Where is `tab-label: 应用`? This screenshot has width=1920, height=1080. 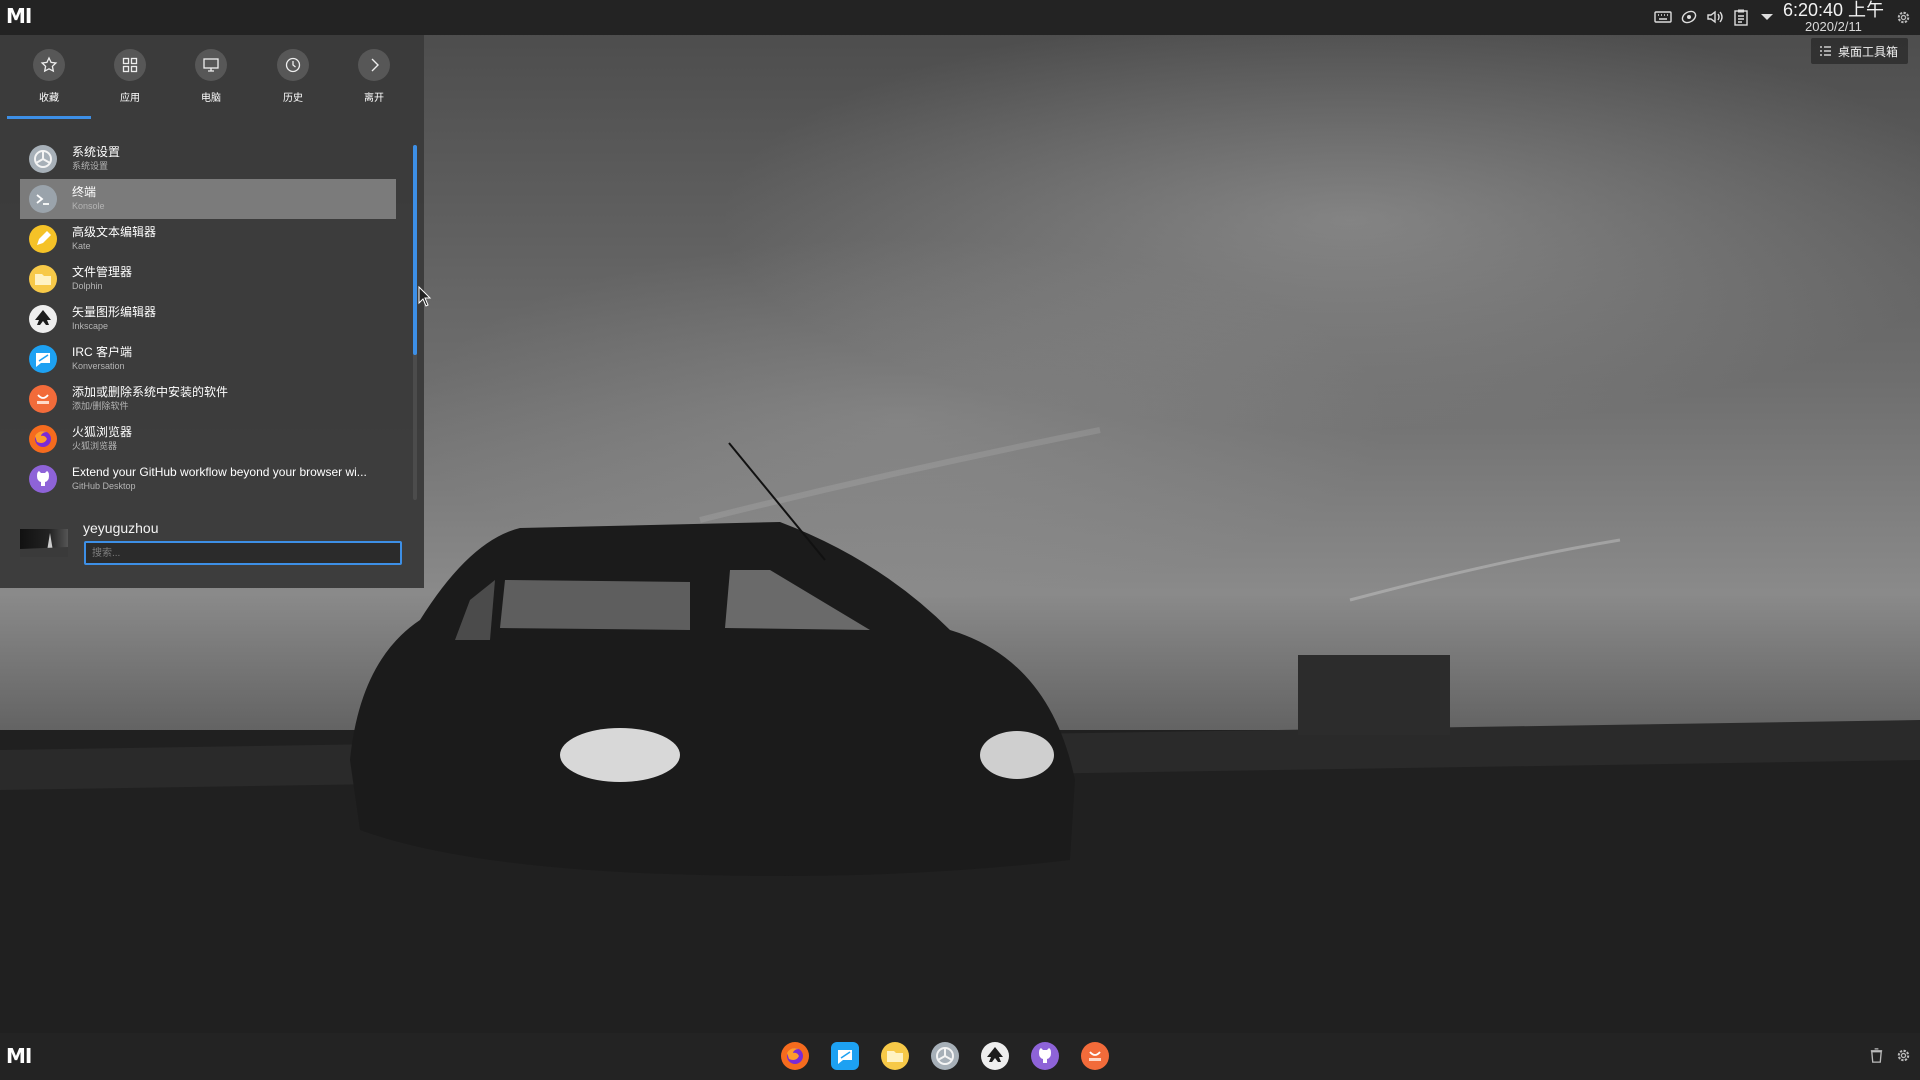
tab-label: 应用 is located at coordinates (130, 98).